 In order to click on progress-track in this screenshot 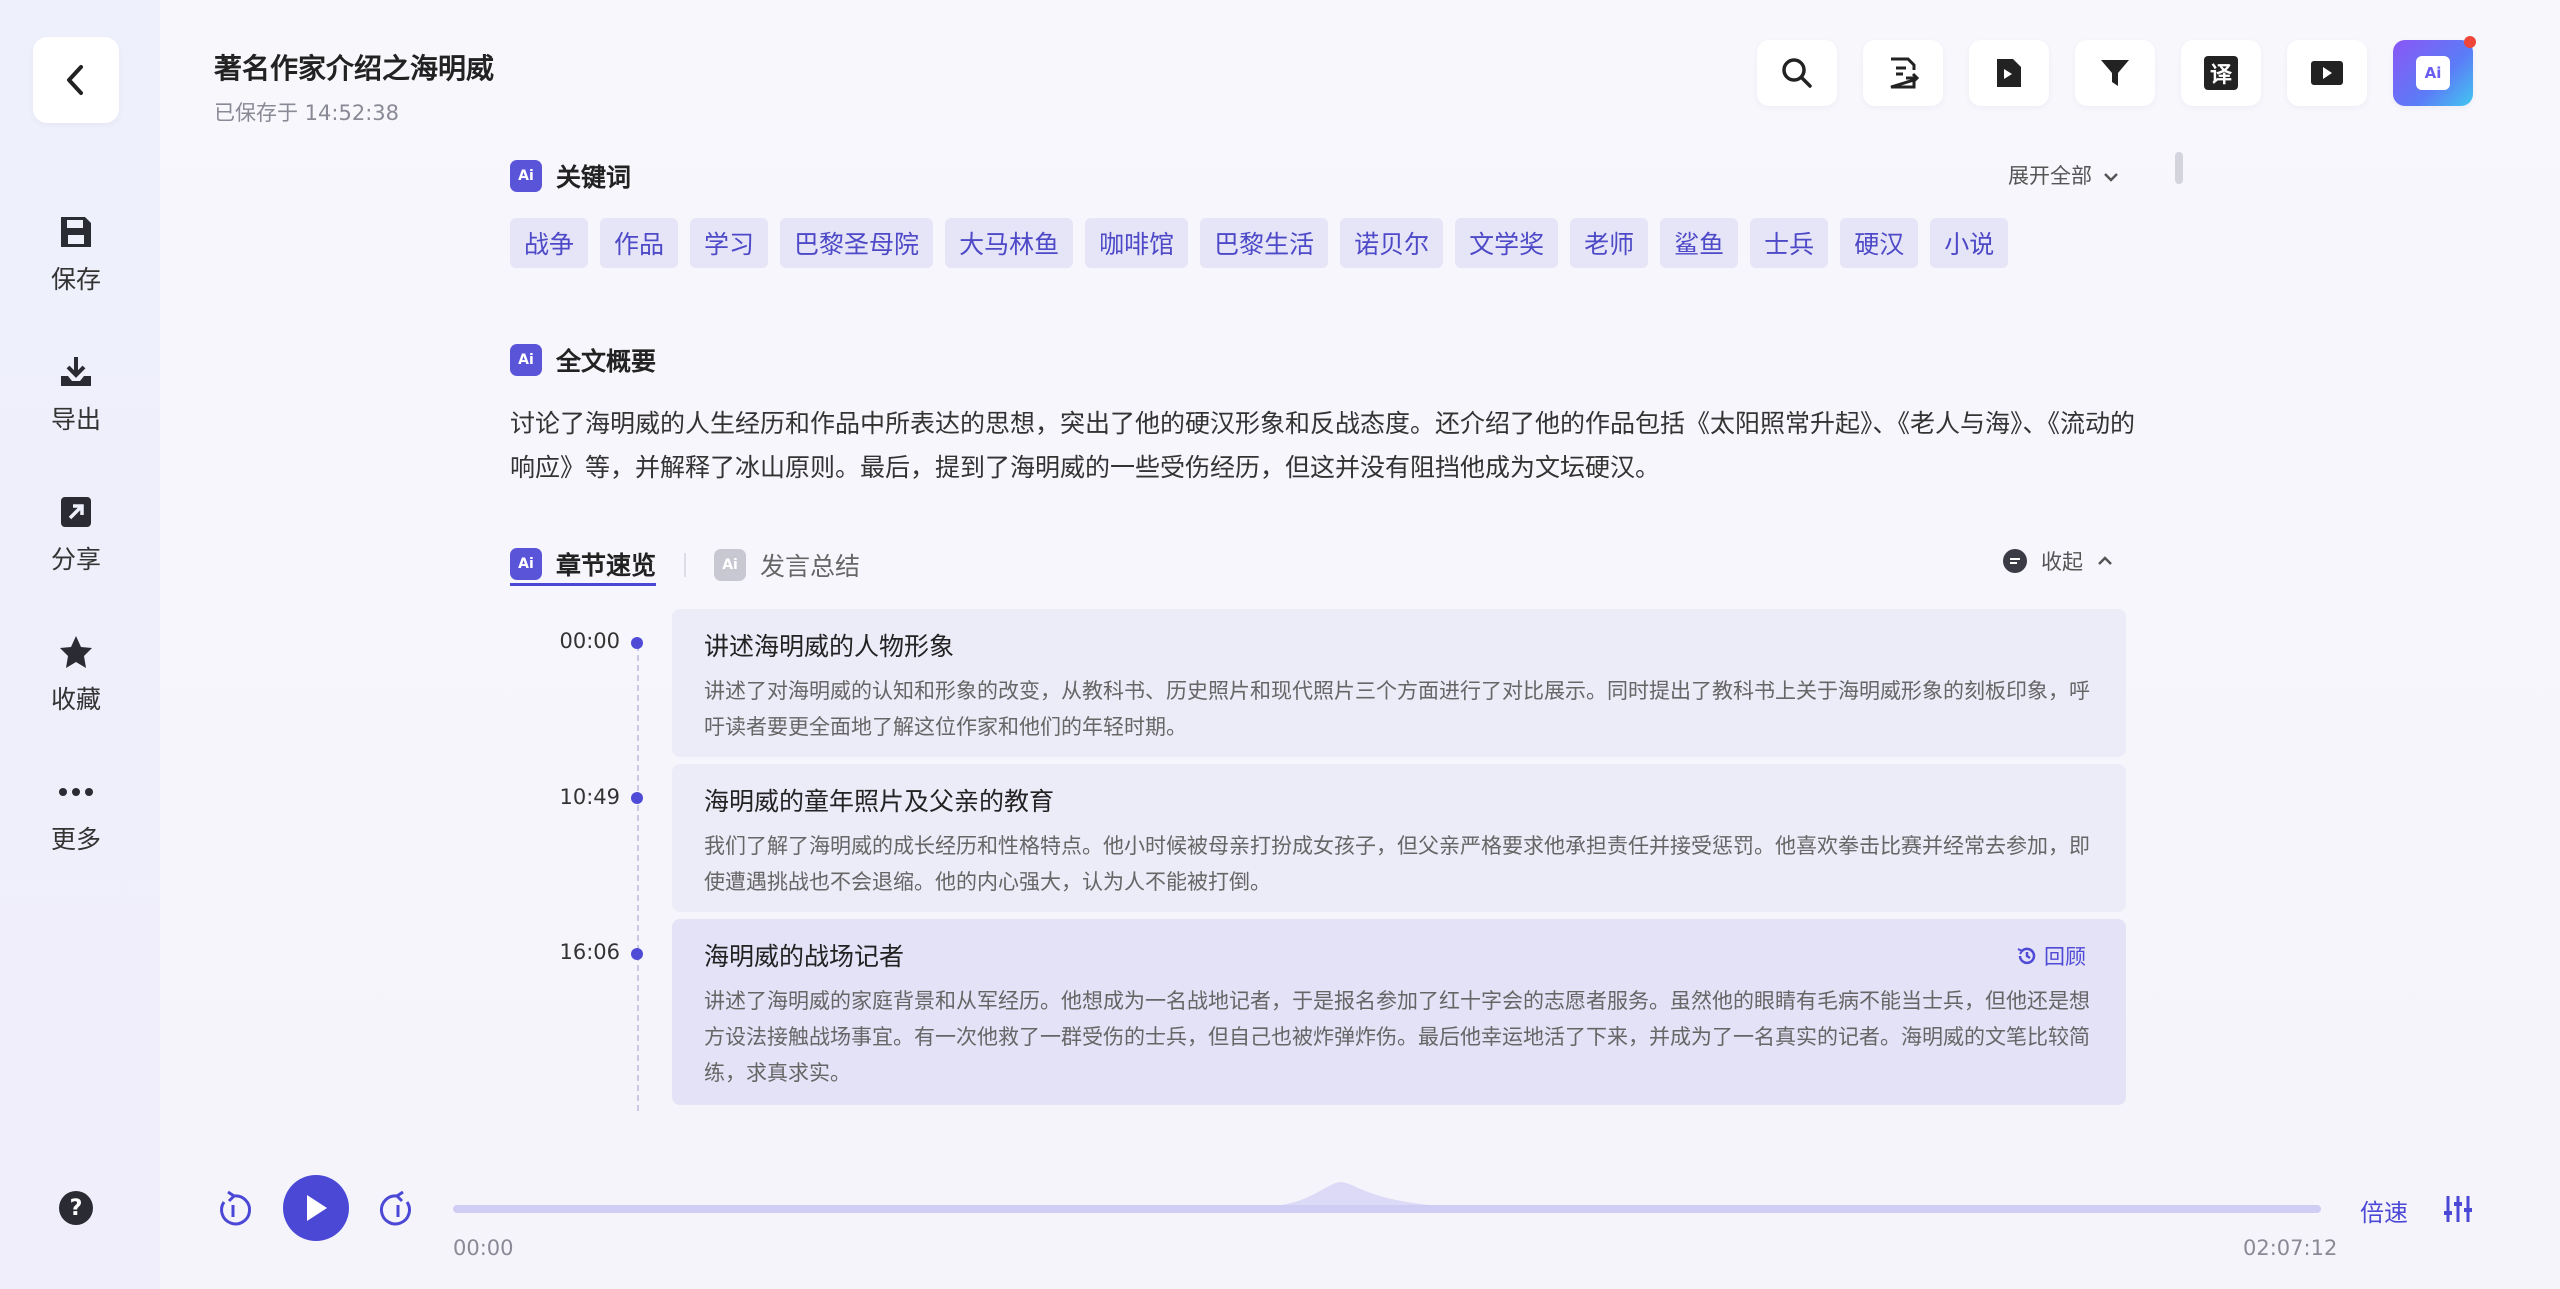, I will do `click(1387, 1209)`.